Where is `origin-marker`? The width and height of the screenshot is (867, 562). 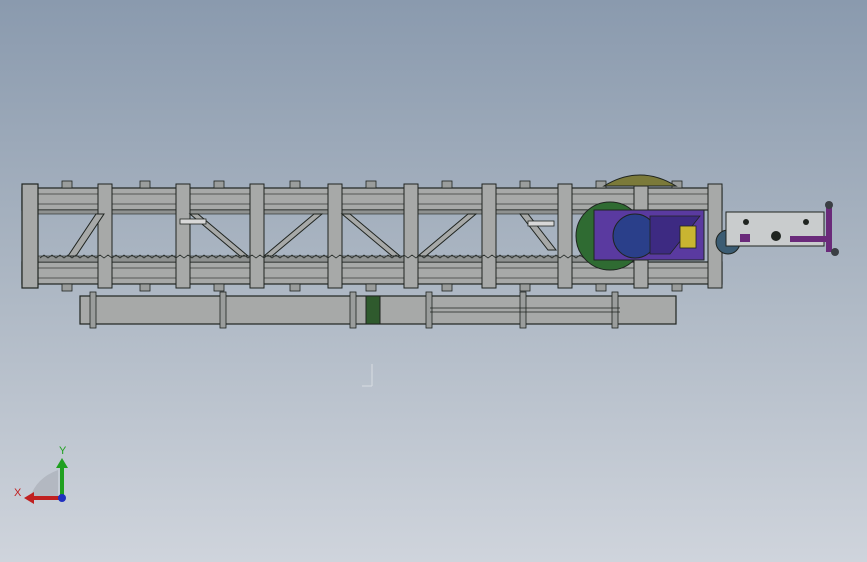
origin-marker is located at coordinates (367, 375).